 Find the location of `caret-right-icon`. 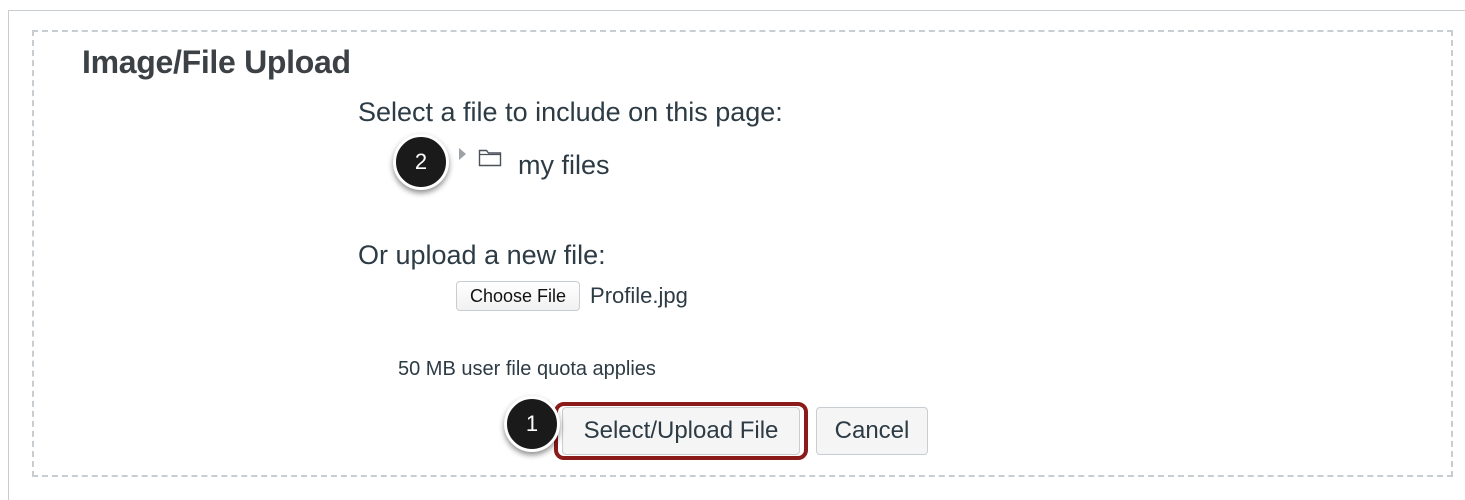

caret-right-icon is located at coordinates (462, 154).